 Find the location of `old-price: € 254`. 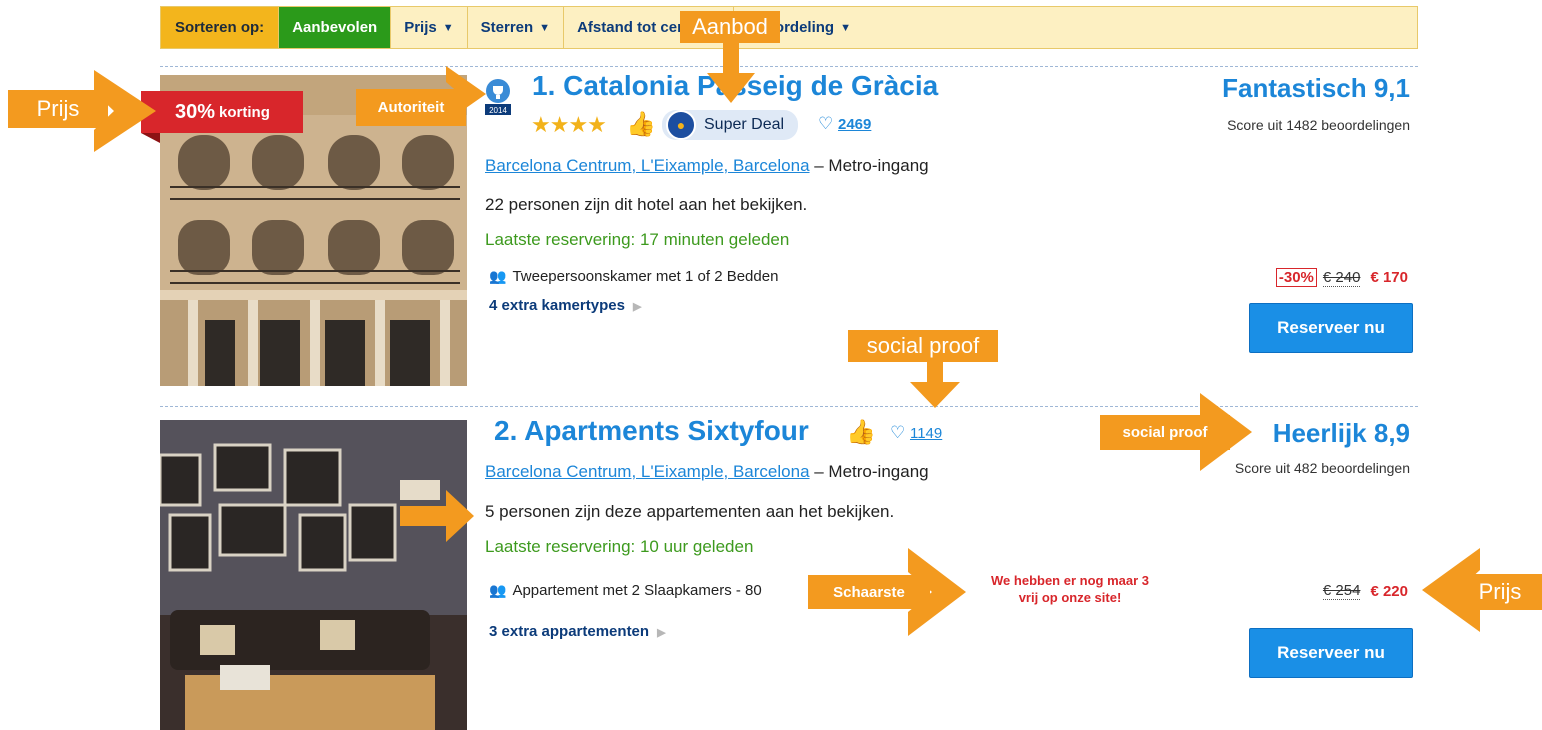

old-price: € 254 is located at coordinates (1341, 591).